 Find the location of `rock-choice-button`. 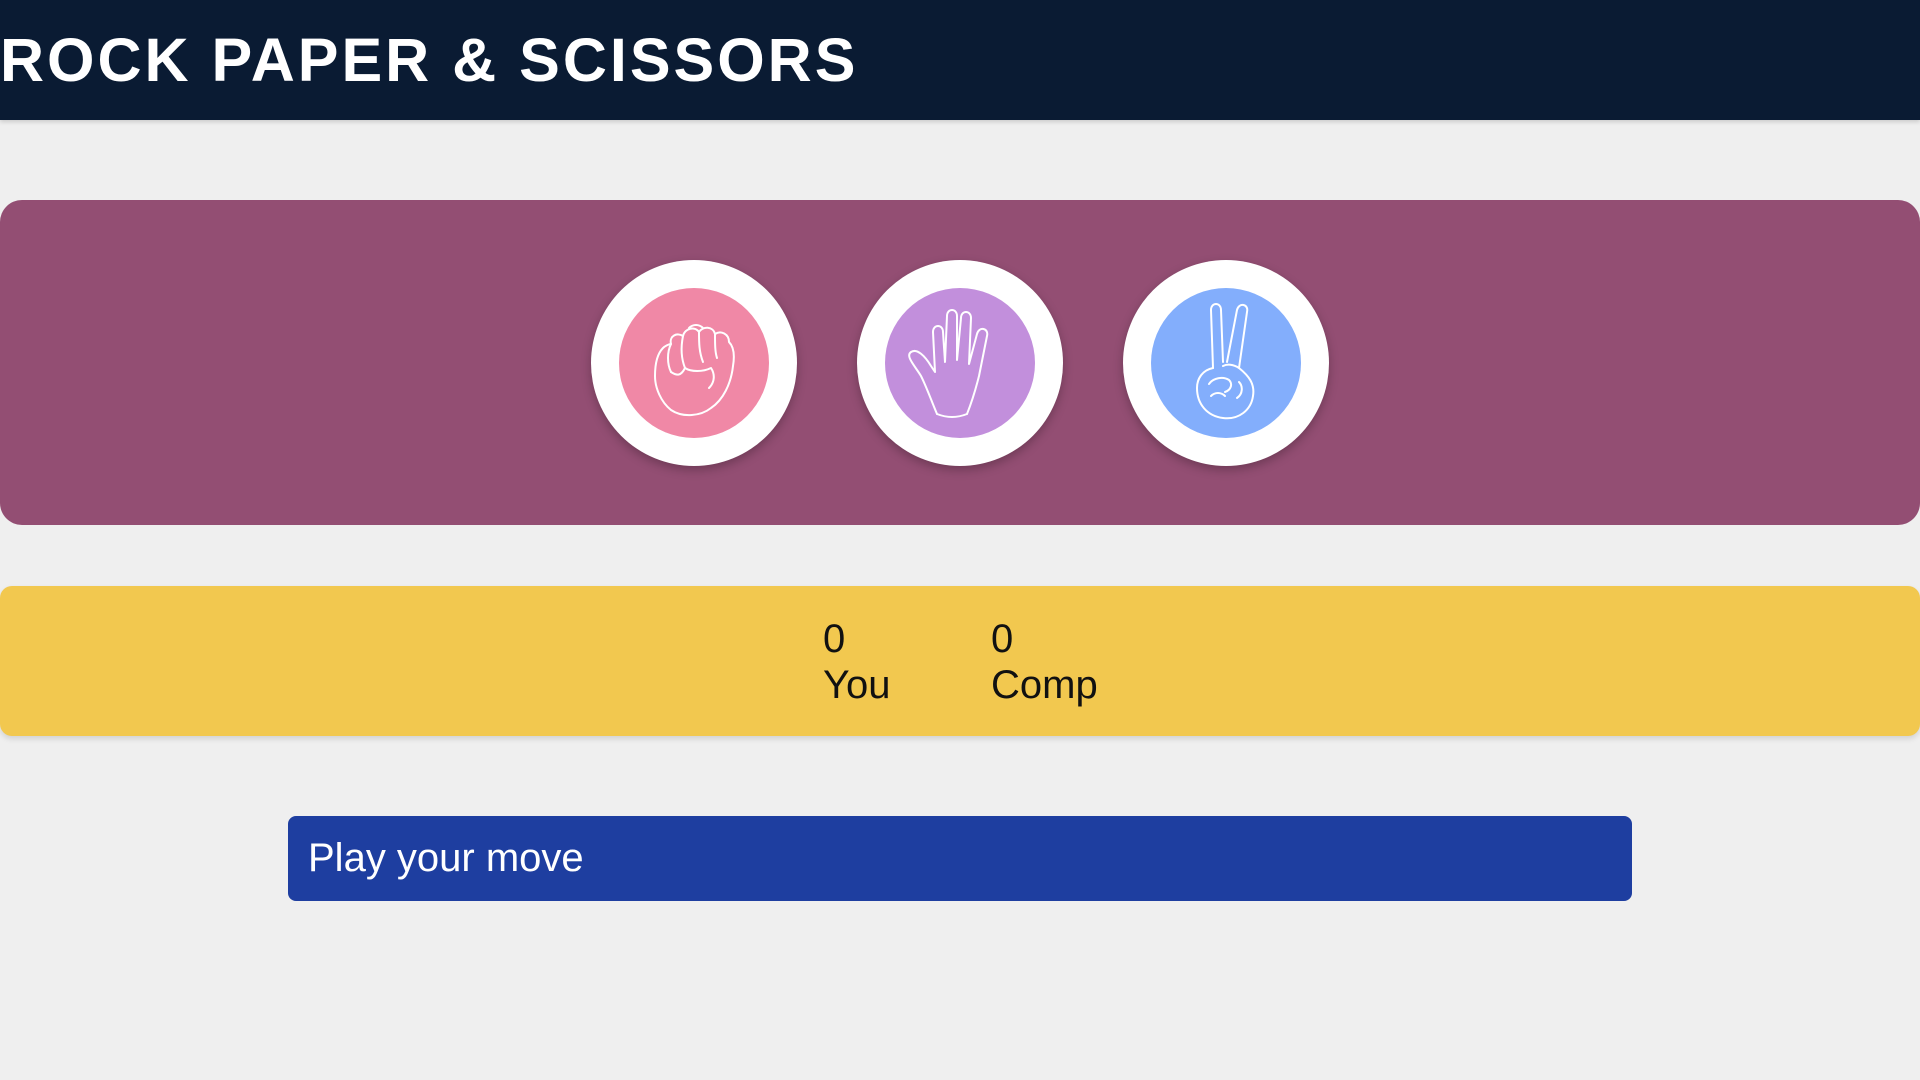

rock-choice-button is located at coordinates (694, 363).